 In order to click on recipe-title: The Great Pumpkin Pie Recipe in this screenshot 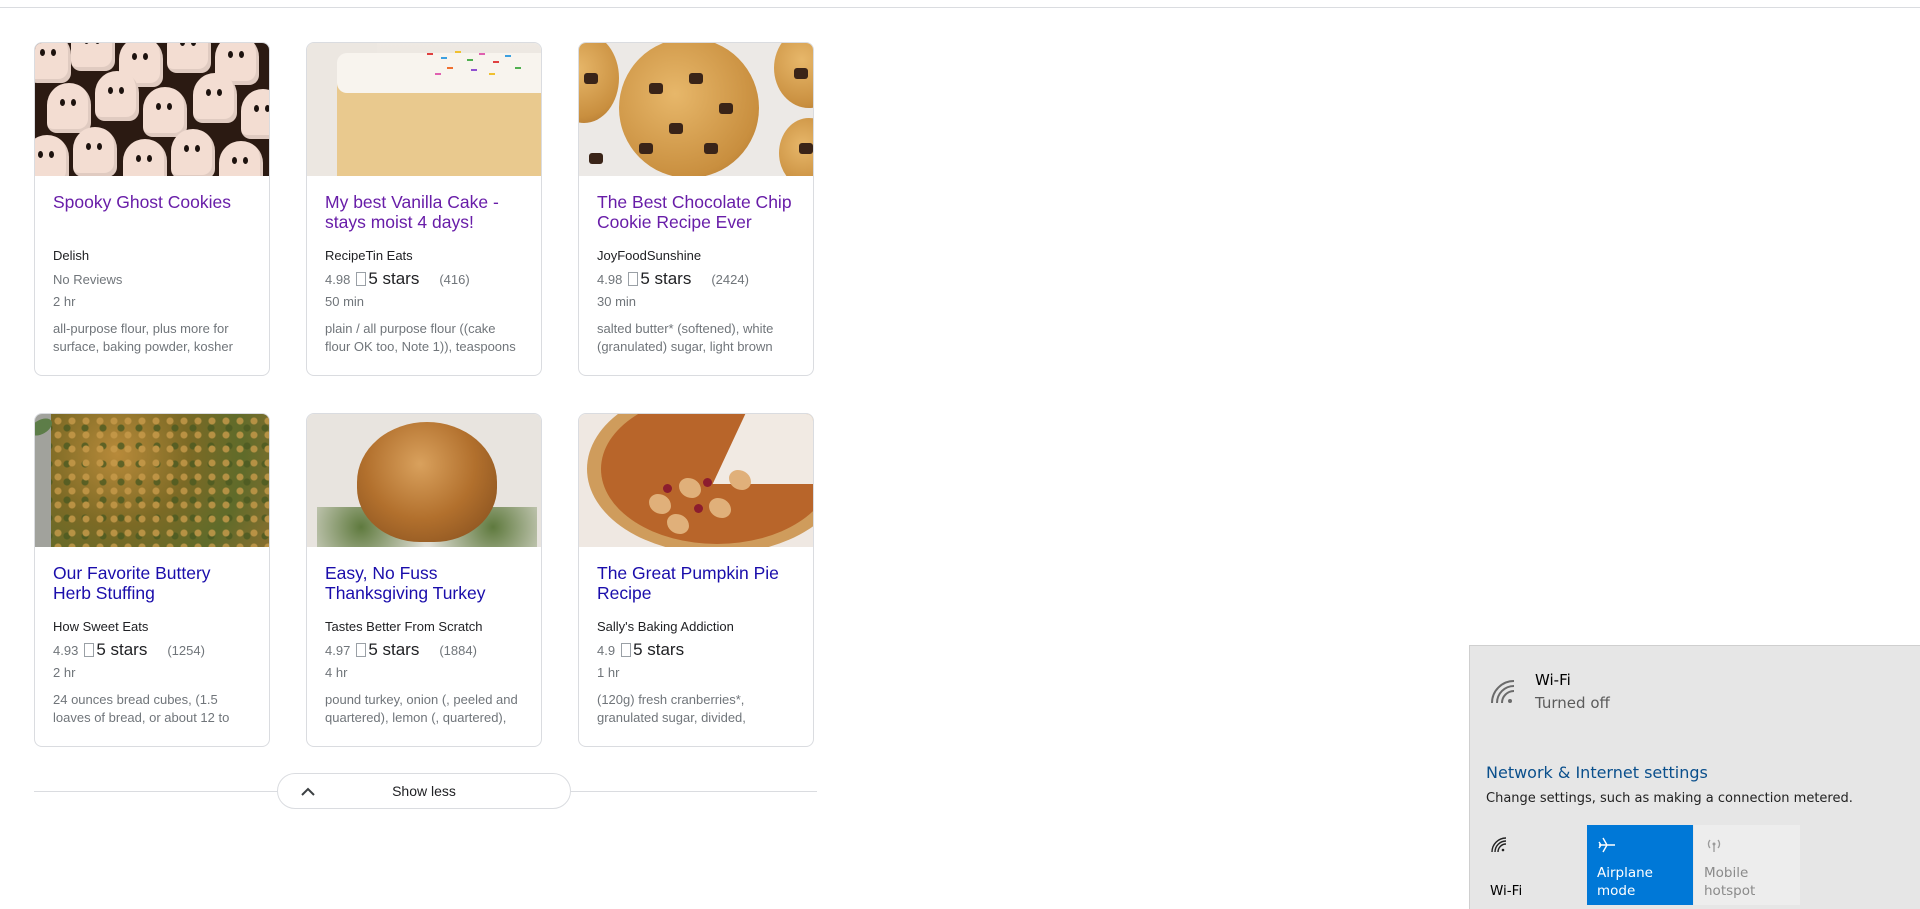, I will do `click(696, 583)`.